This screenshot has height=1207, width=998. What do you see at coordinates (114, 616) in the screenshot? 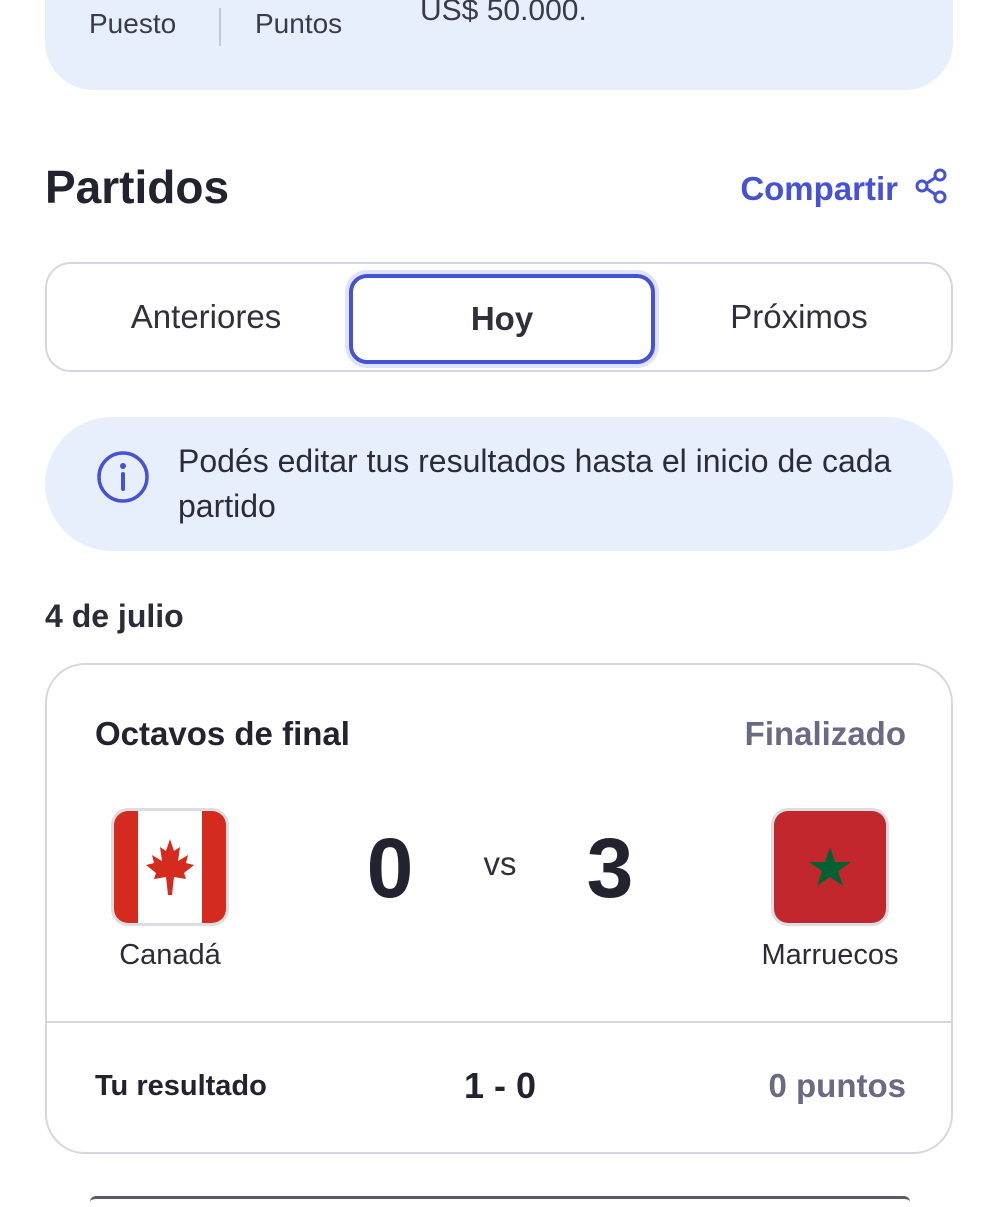
I see `date-heading: 4 de julio` at bounding box center [114, 616].